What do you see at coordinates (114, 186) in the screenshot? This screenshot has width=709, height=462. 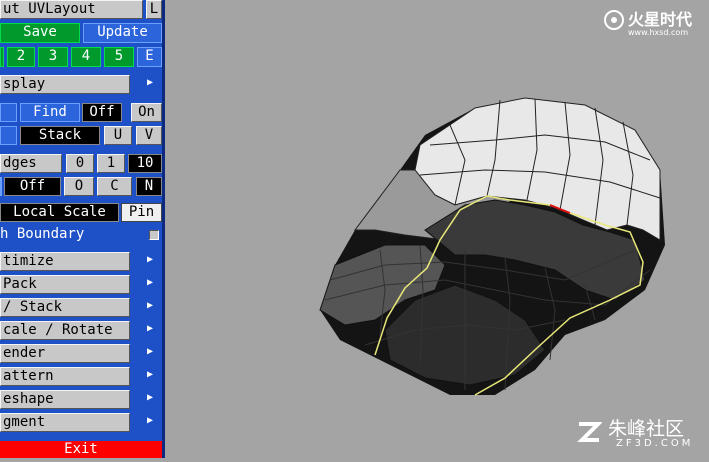 I see `c-button: C` at bounding box center [114, 186].